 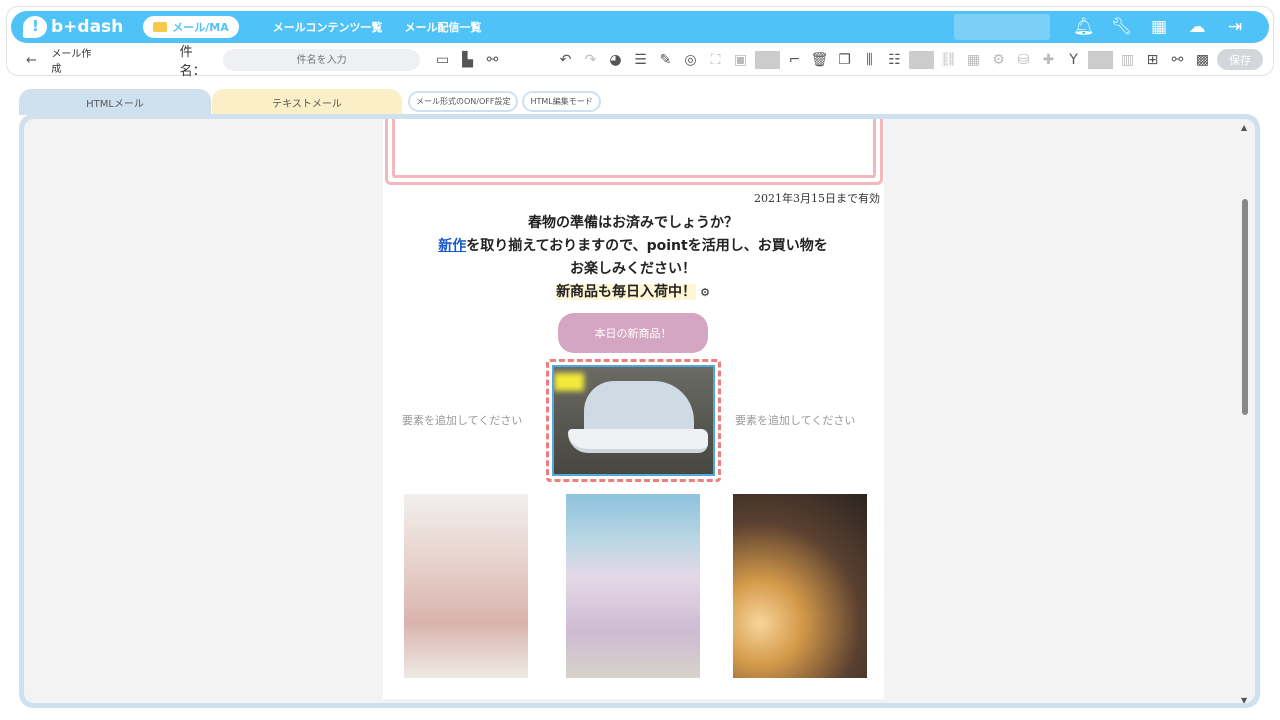 I want to click on link-settings-icon: ⚯, so click(x=492, y=60).